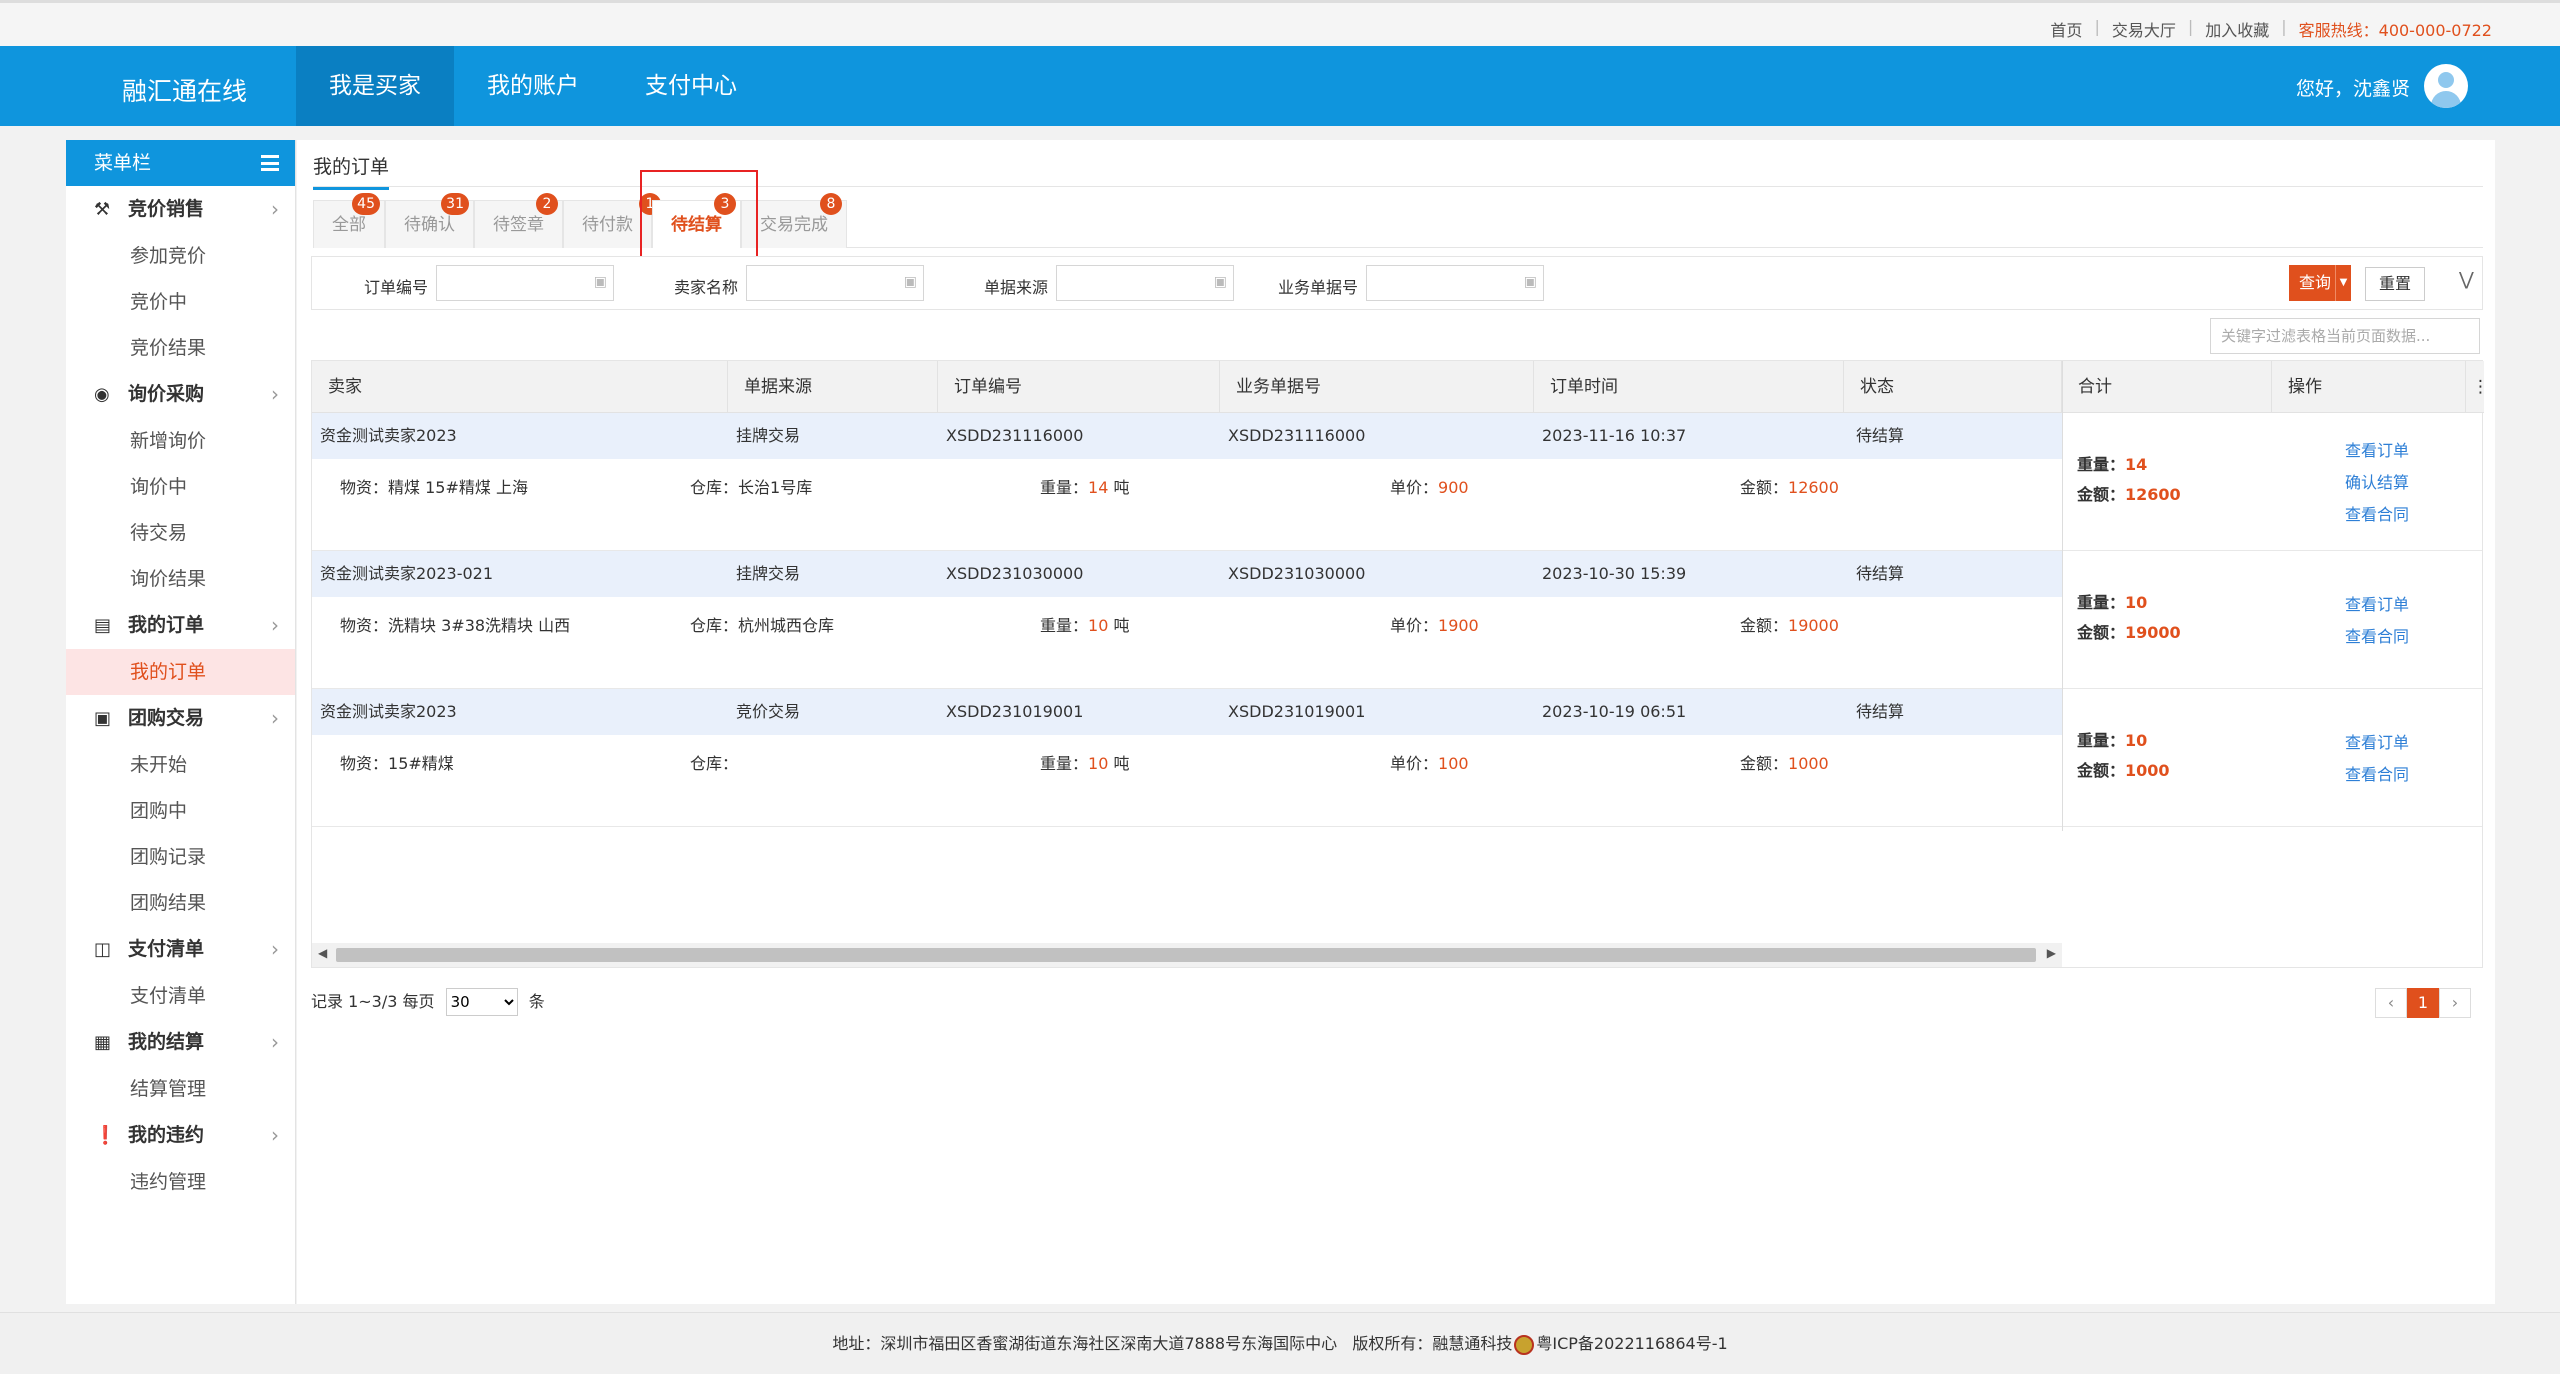 This screenshot has width=2560, height=1374. I want to click on link-trading-hall: 交易大厅, so click(2144, 29).